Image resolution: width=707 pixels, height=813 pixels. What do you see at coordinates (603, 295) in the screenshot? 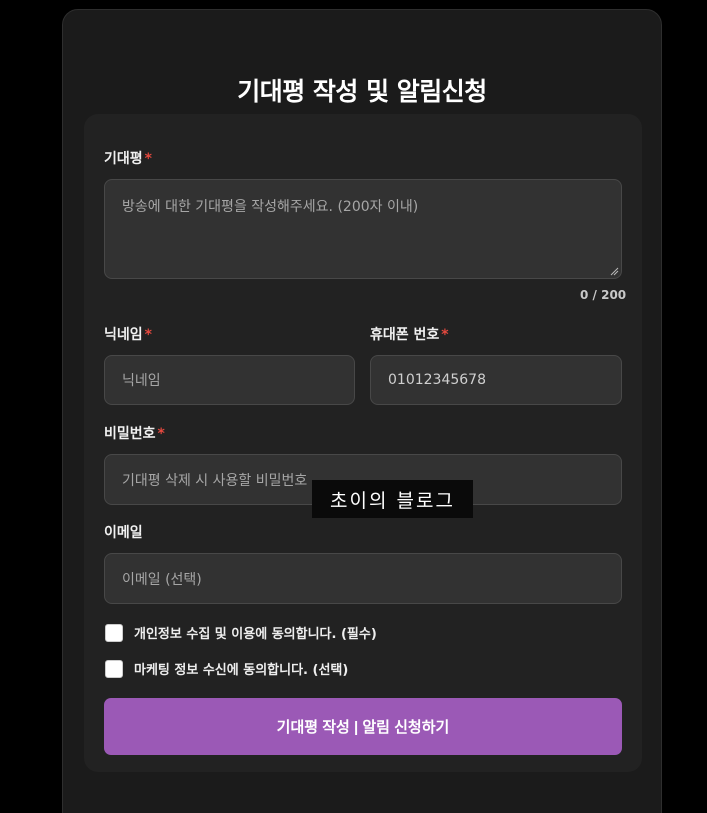
I see `review-char-counter: 0 / 200` at bounding box center [603, 295].